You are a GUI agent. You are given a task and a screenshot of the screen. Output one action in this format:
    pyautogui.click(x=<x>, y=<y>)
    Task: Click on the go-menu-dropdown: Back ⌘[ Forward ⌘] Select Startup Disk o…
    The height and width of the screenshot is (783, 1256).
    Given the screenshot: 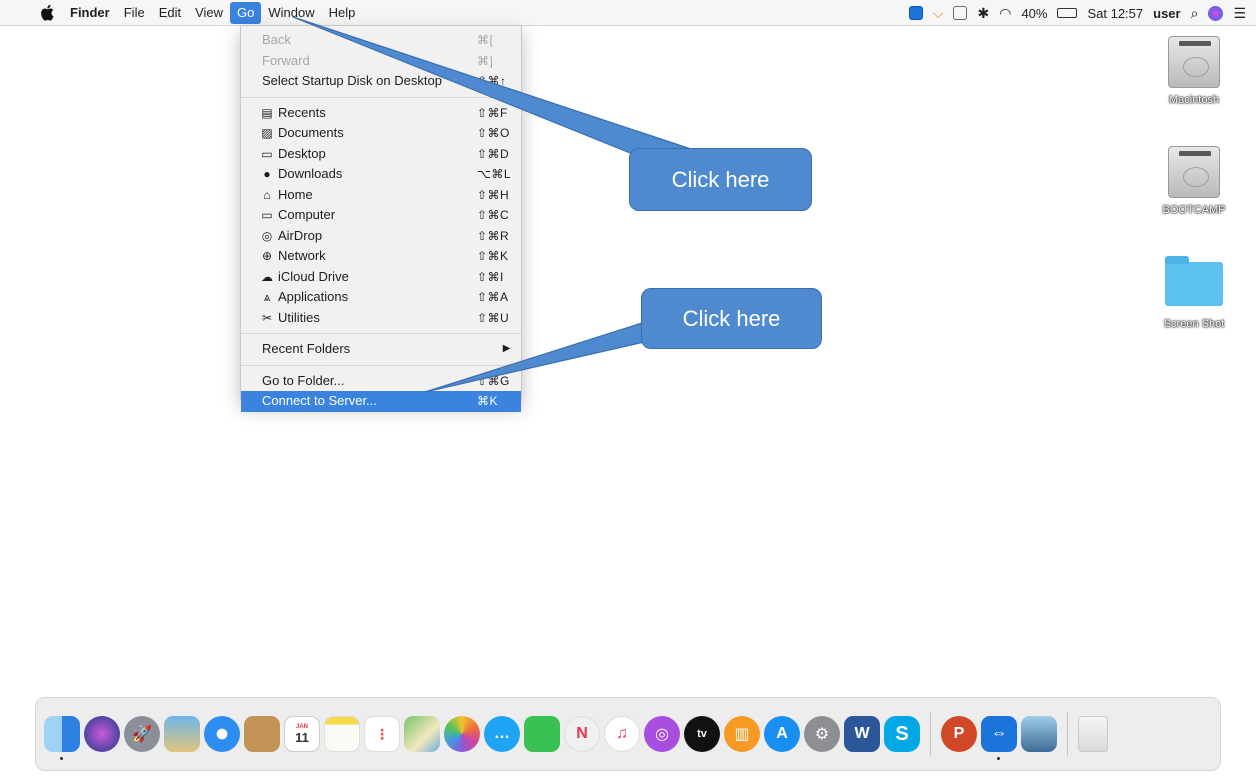 What is the action you would take?
    pyautogui.click(x=381, y=219)
    